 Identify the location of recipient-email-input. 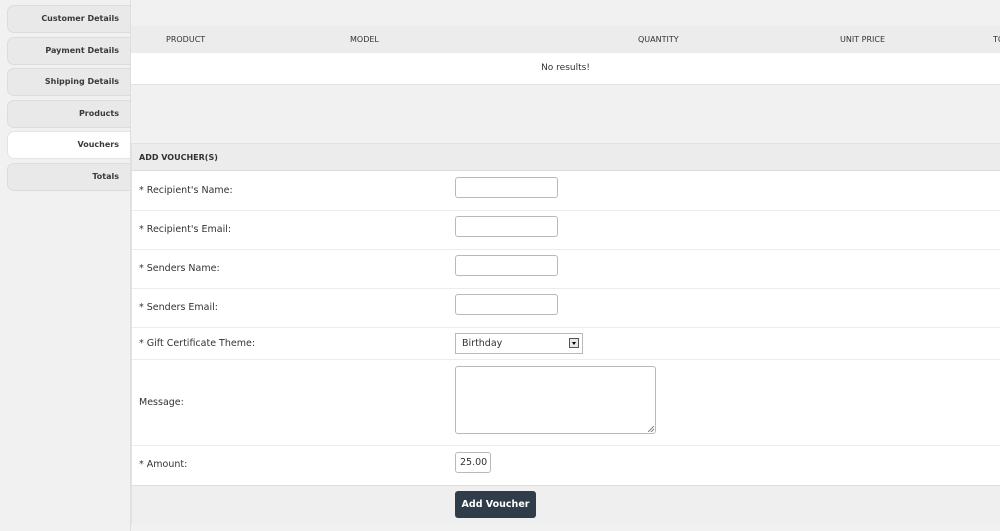
(506, 226).